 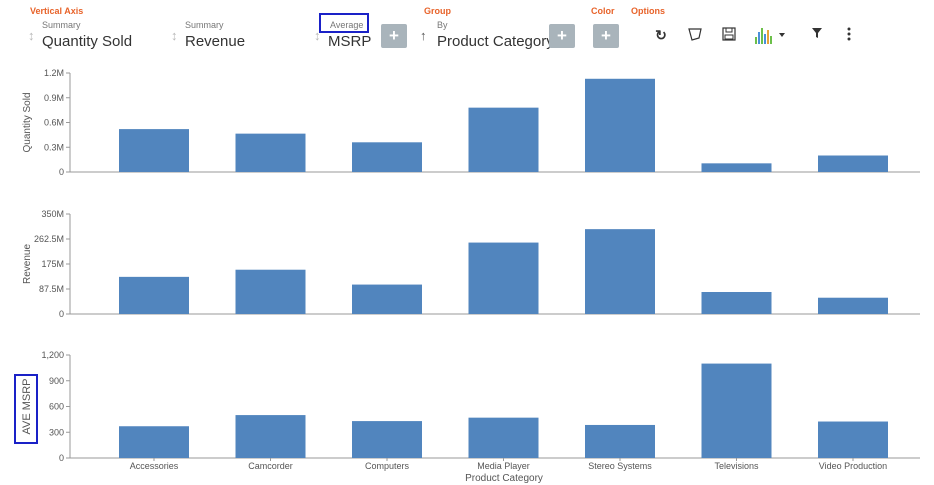 I want to click on y-tick-label: 175M, so click(x=52, y=264).